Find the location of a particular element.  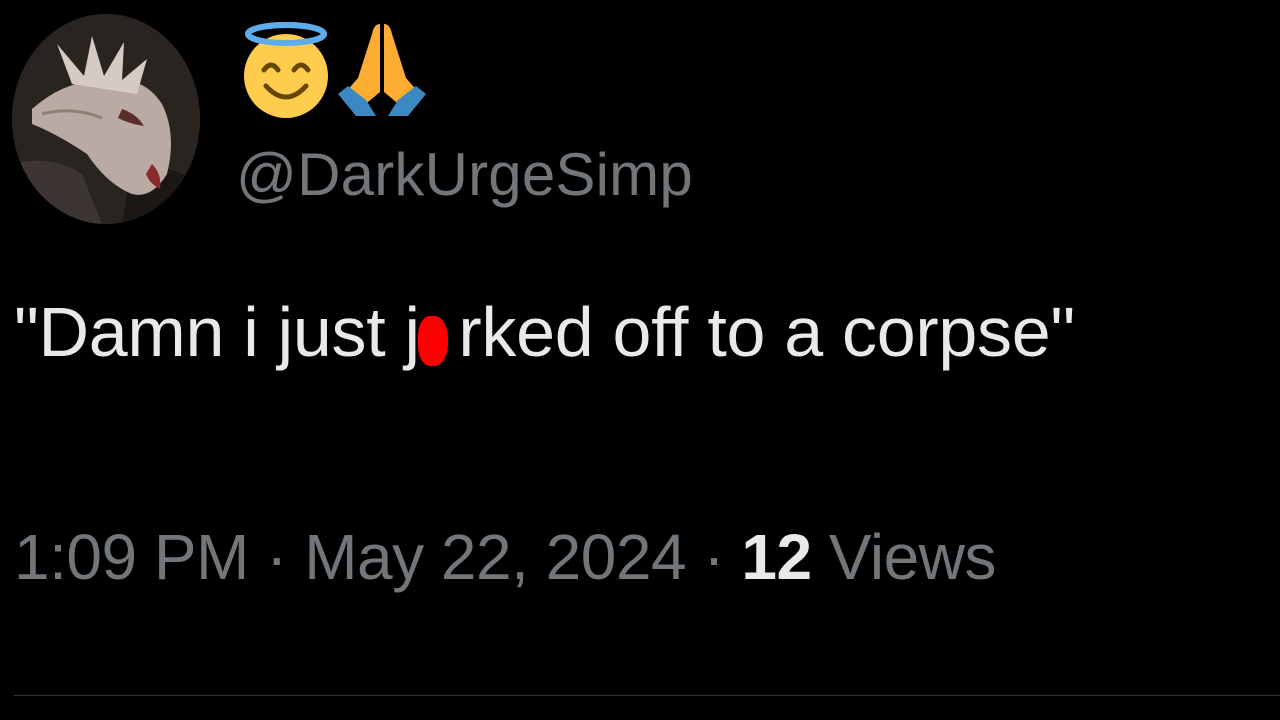

divider is located at coordinates (647, 695).